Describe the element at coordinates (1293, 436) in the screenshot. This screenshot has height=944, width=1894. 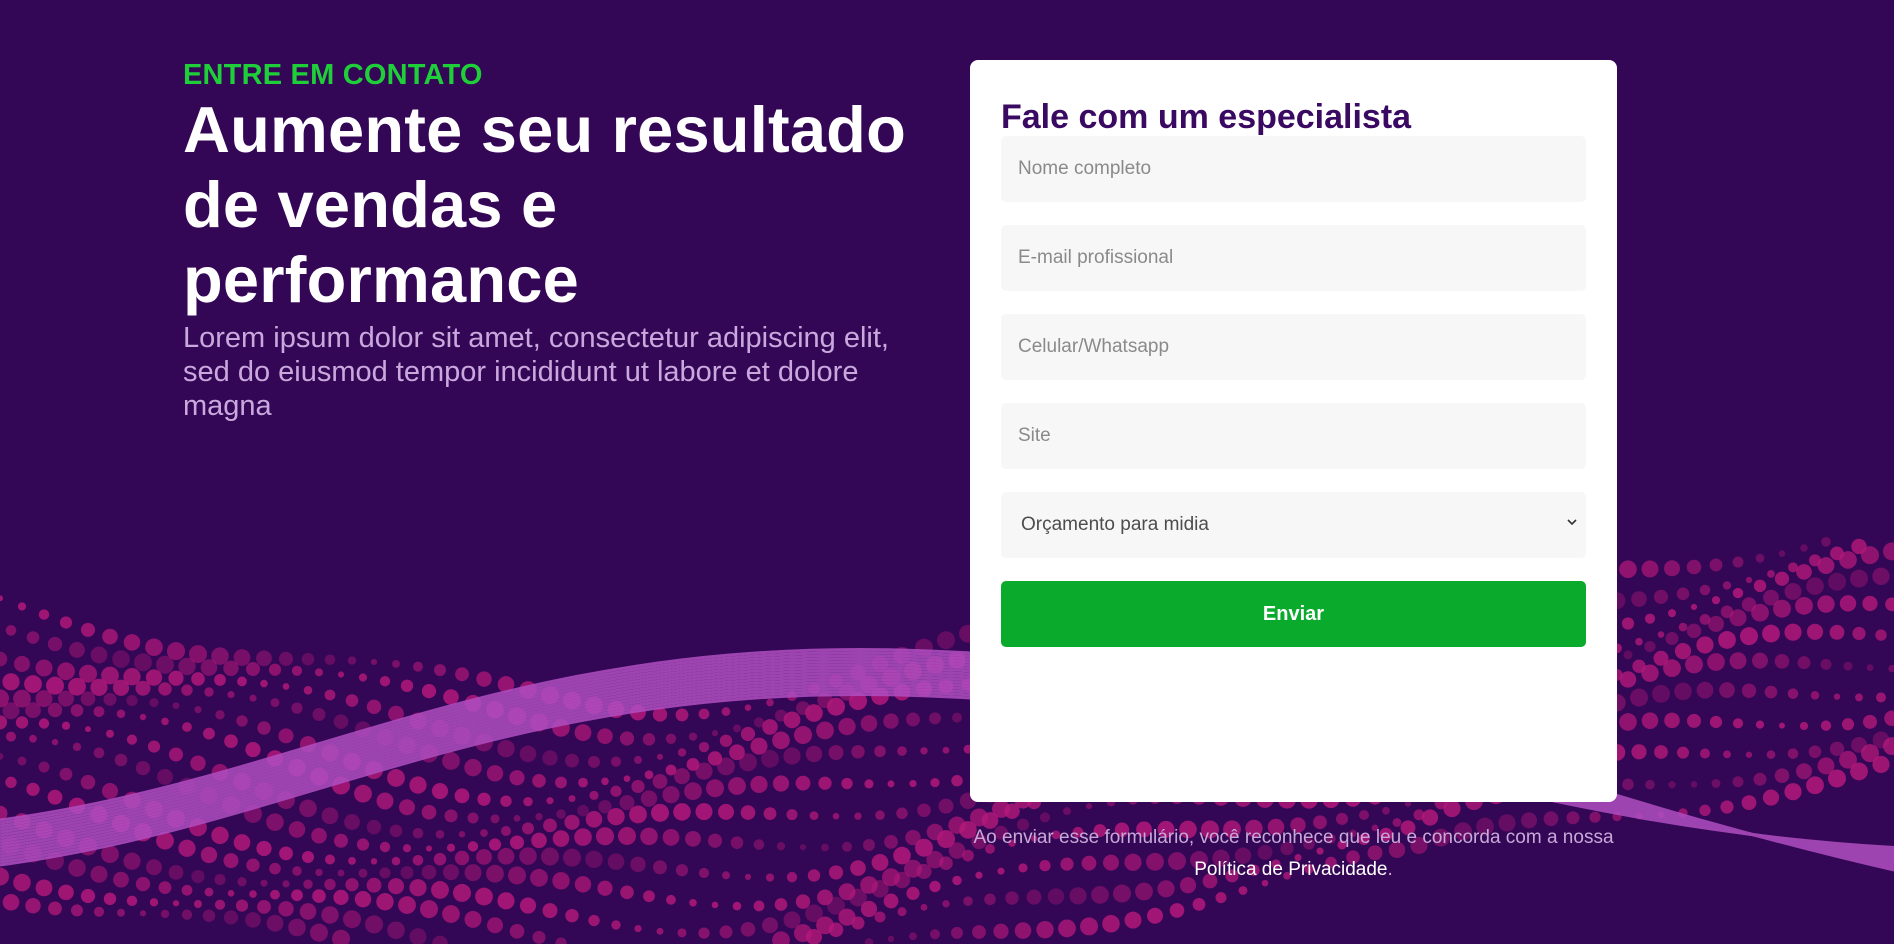
I see `site-field` at that location.